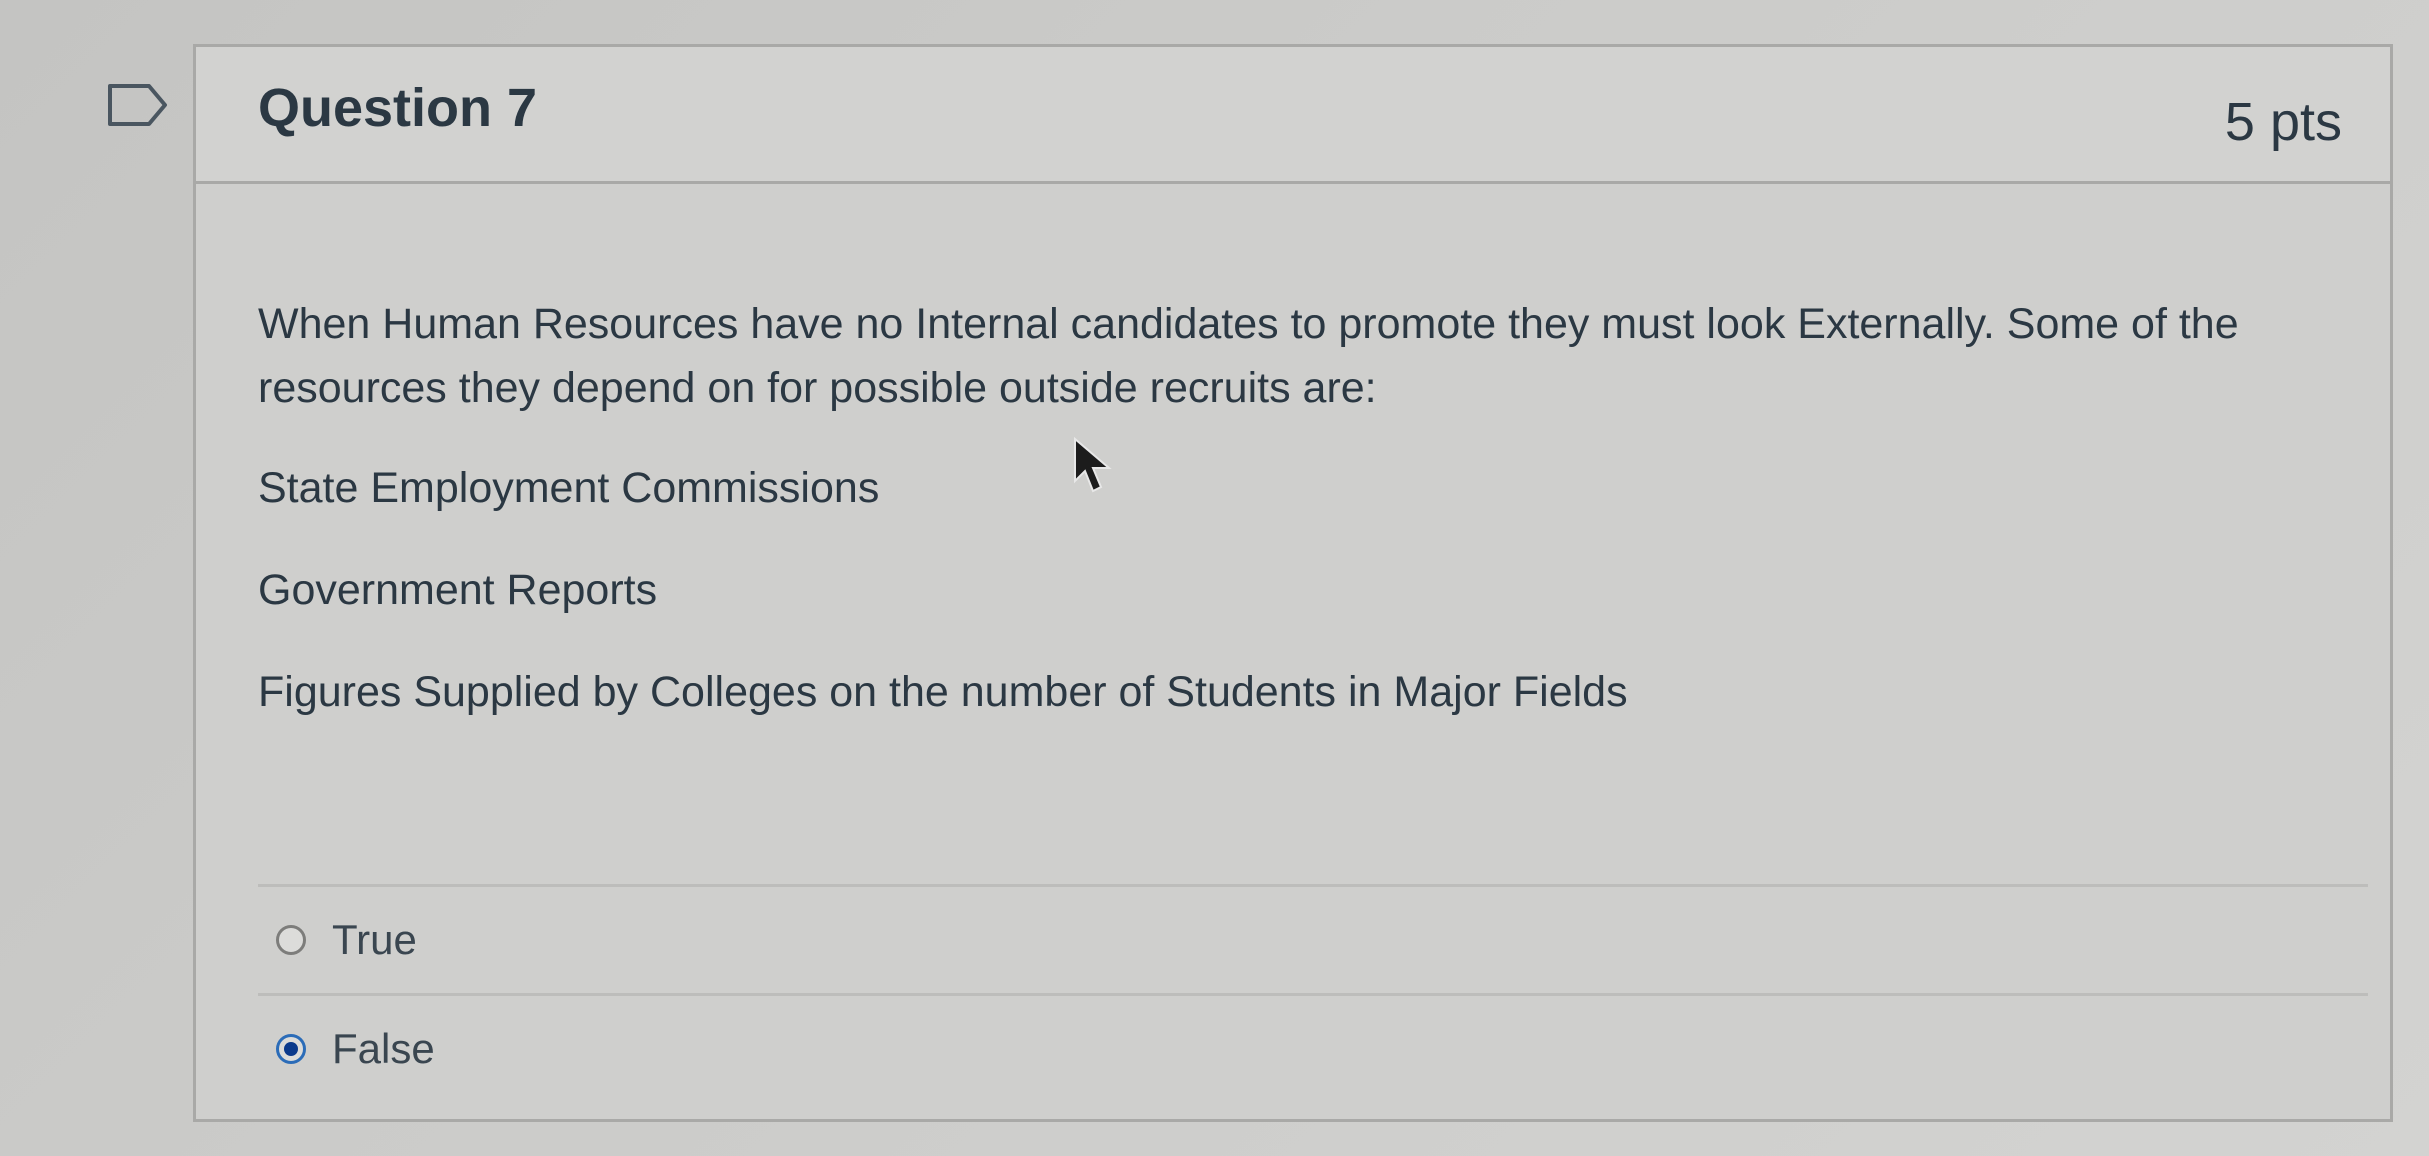 Image resolution: width=2429 pixels, height=1156 pixels. Describe the element at coordinates (398, 108) in the screenshot. I see `question-title: Question 7` at that location.